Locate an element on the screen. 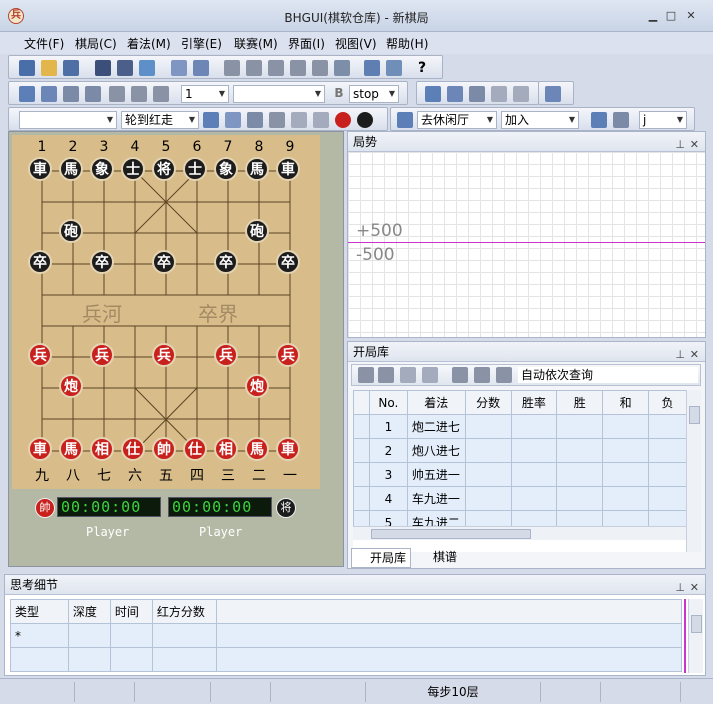  layout-icon is located at coordinates (455, 94).